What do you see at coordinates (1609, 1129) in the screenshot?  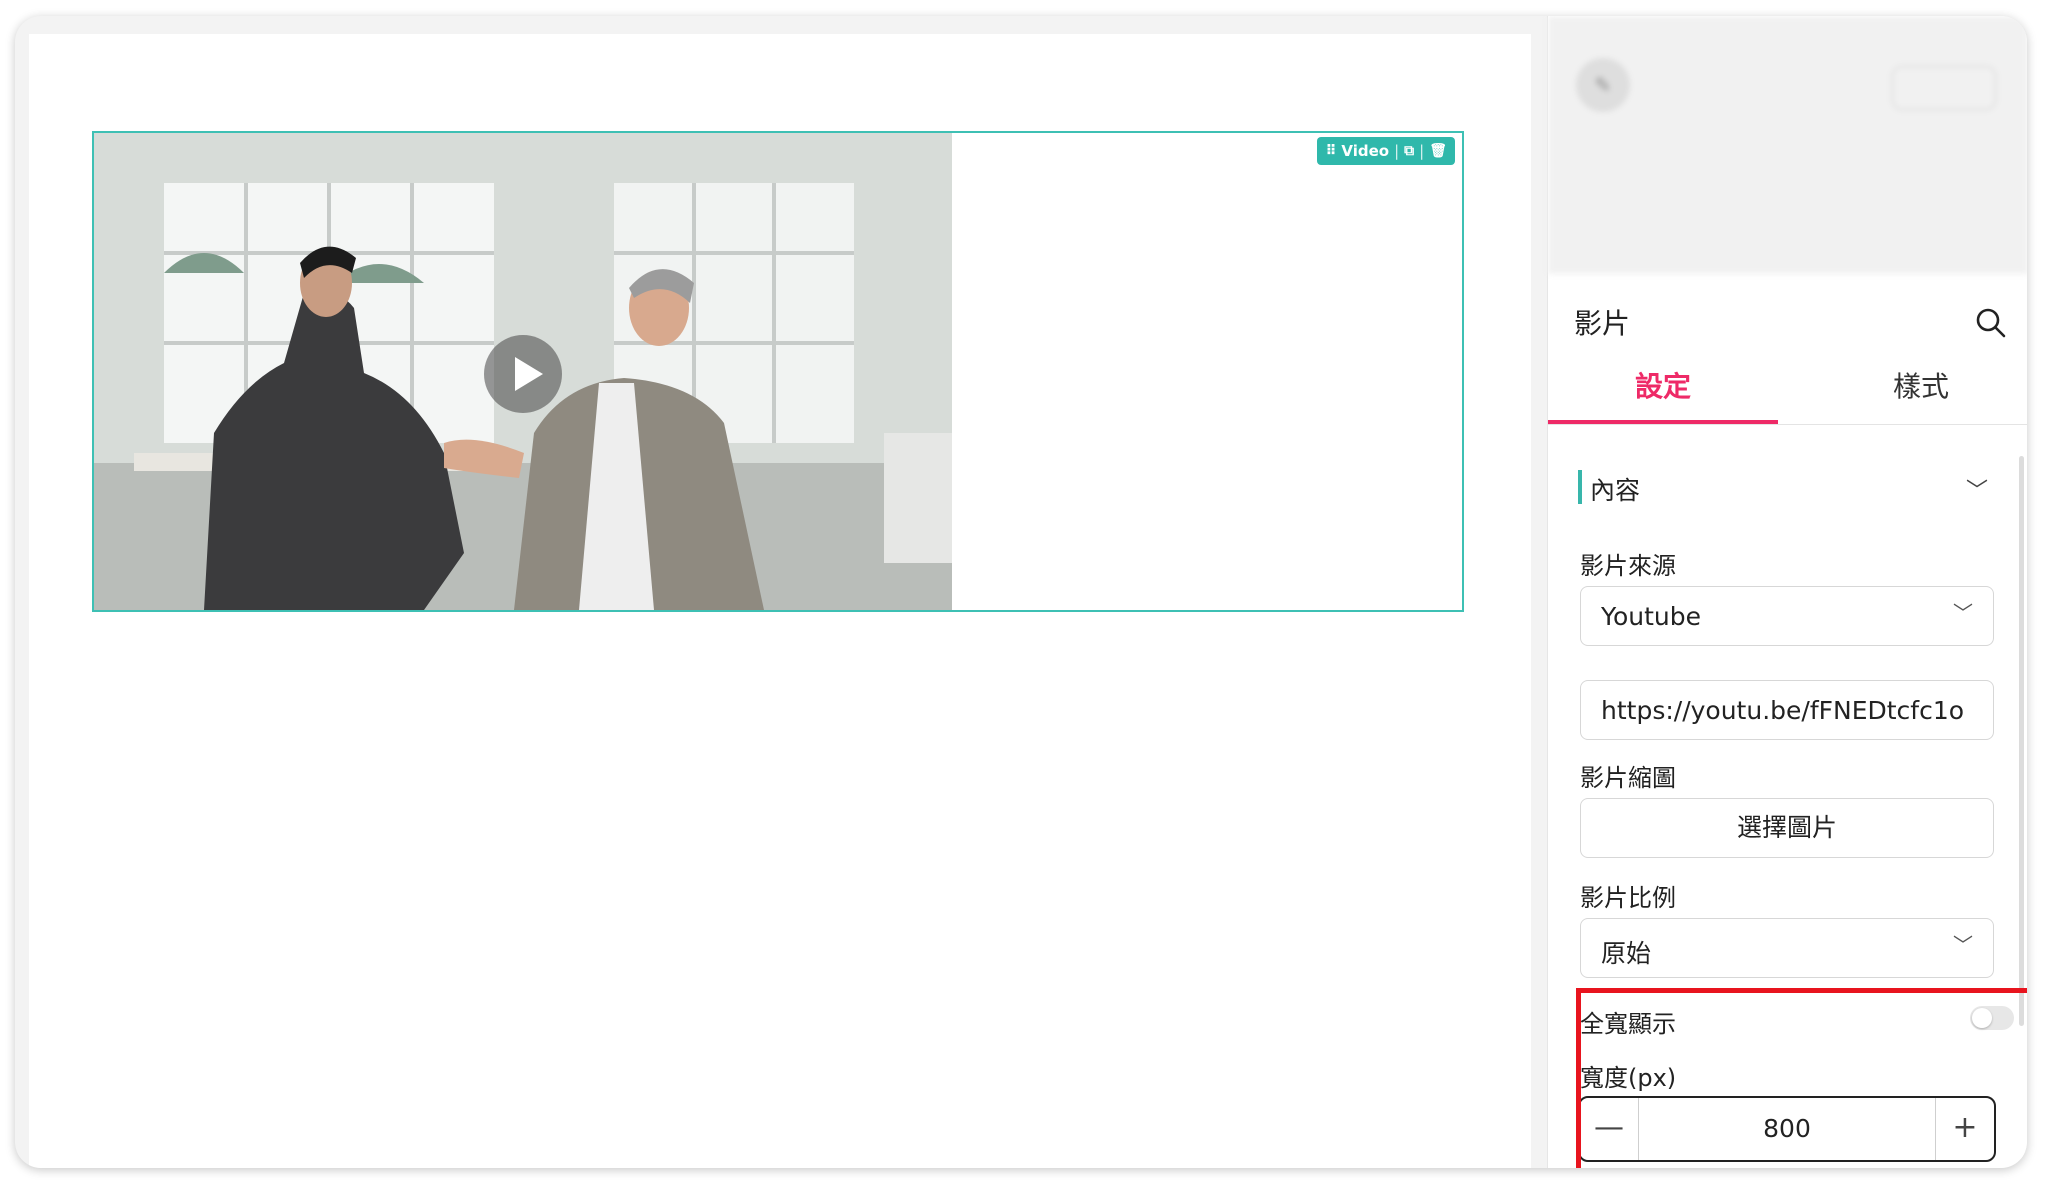 I see `decrement-button: —` at bounding box center [1609, 1129].